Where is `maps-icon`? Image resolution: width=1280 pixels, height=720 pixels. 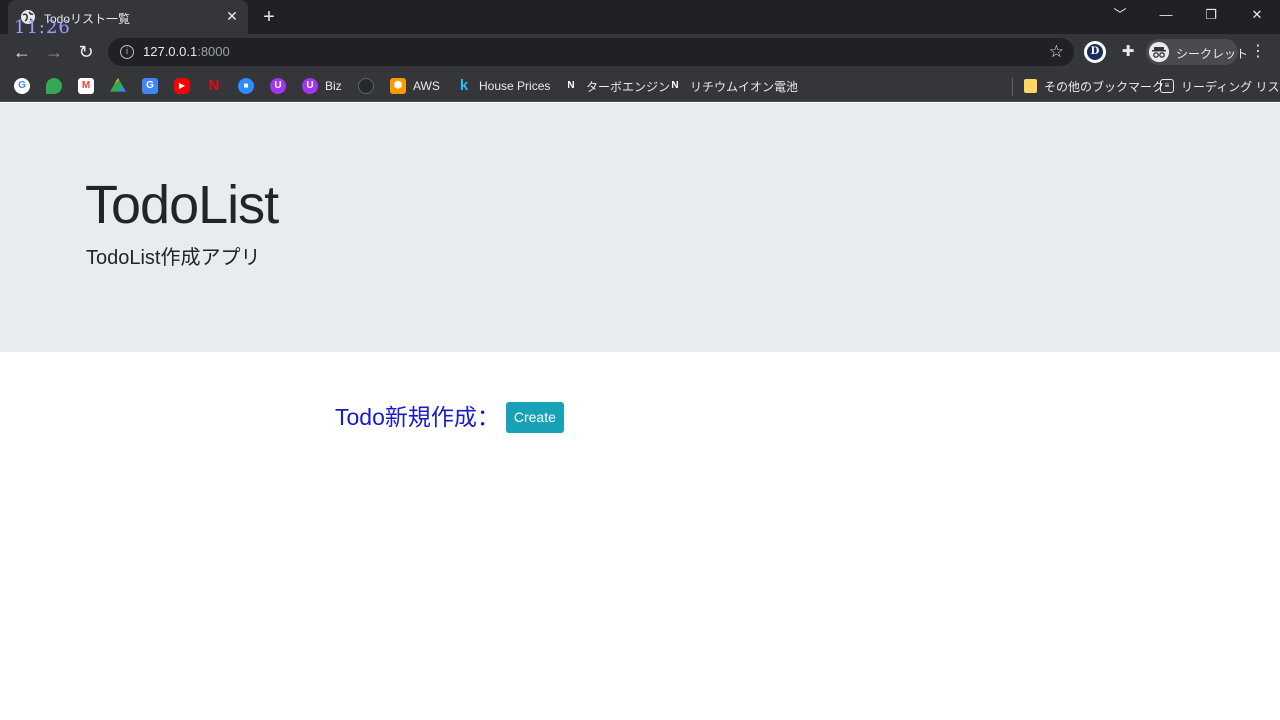
maps-icon is located at coordinates (54, 86).